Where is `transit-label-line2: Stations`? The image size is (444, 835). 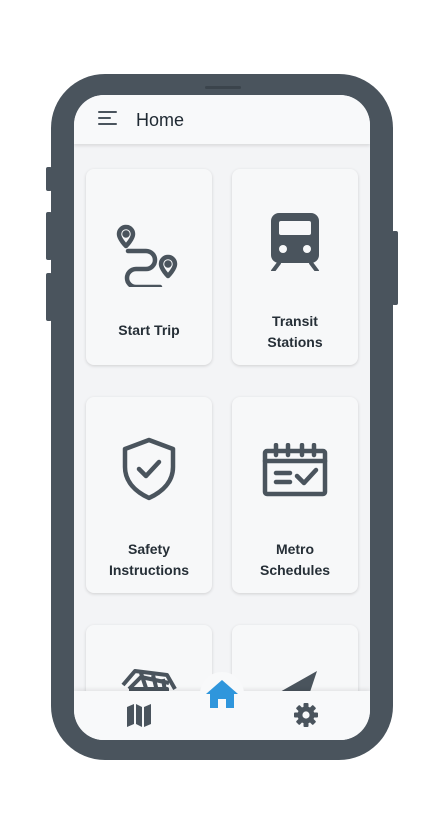
transit-label-line2: Stations is located at coordinates (295, 342).